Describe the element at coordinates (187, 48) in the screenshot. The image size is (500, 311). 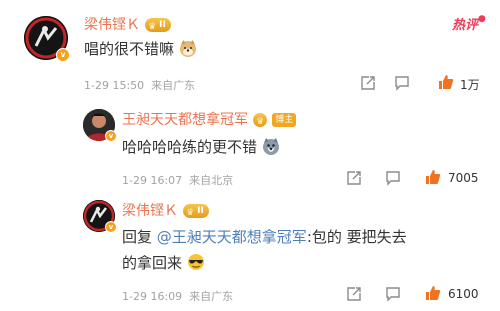
I see `doge-emoji` at that location.